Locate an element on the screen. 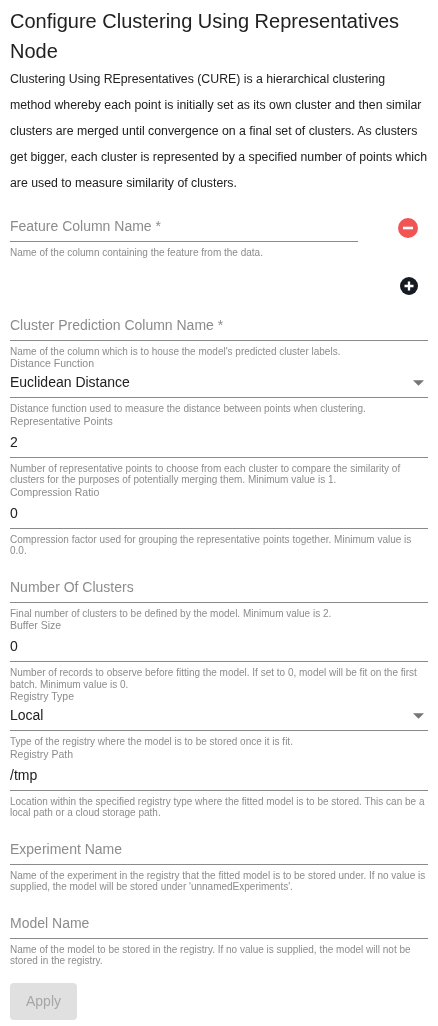 The height and width of the screenshot is (1026, 438). helper-text: Final number of clusters to be defined by the model. Minimum value is 2. is located at coordinates (171, 613).